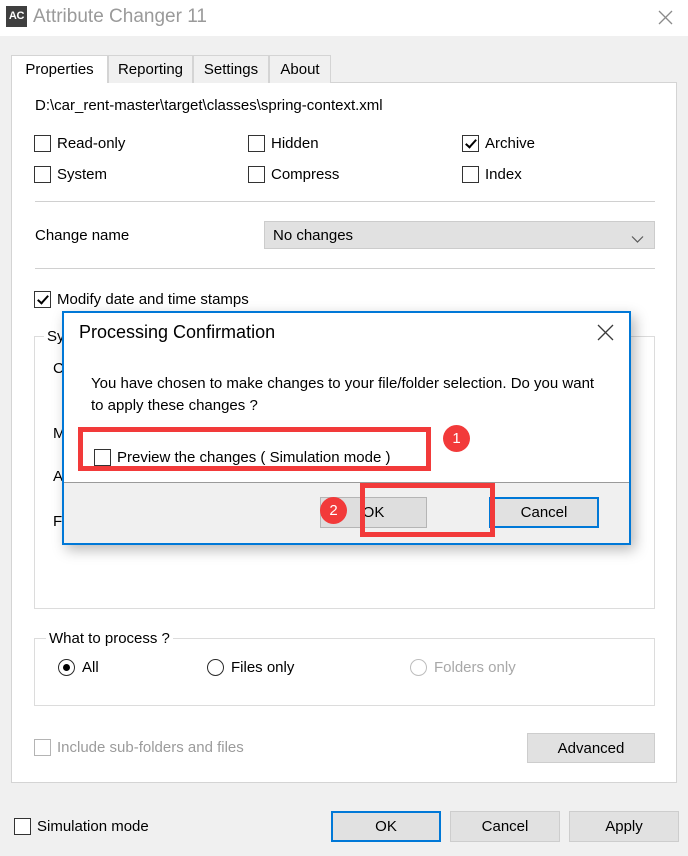 The height and width of the screenshot is (856, 688). I want to click on tab-properties-label: Properties, so click(59, 69).